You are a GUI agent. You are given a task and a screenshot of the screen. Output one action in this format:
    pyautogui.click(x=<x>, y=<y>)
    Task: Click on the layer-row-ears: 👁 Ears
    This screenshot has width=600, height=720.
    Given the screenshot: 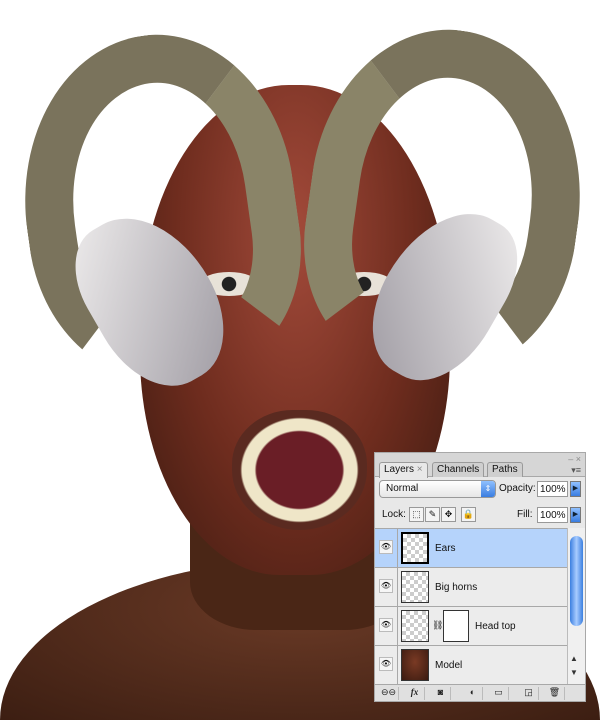 What is the action you would take?
    pyautogui.click(x=471, y=548)
    